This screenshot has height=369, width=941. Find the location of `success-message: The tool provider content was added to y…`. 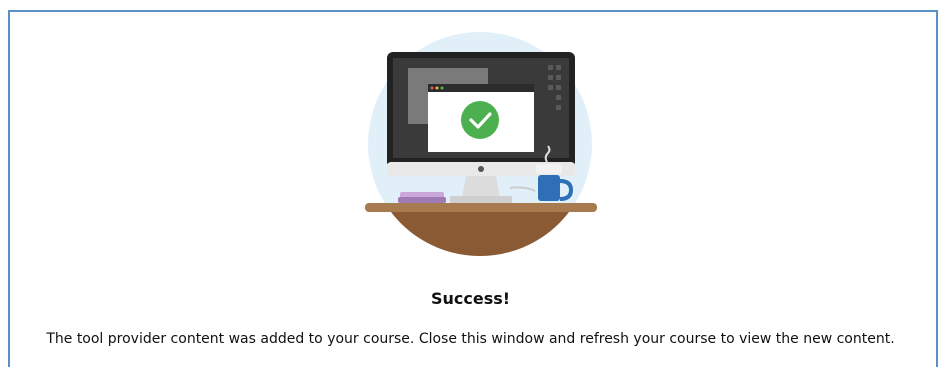

success-message: The tool provider content was added to y… is located at coordinates (470, 339).